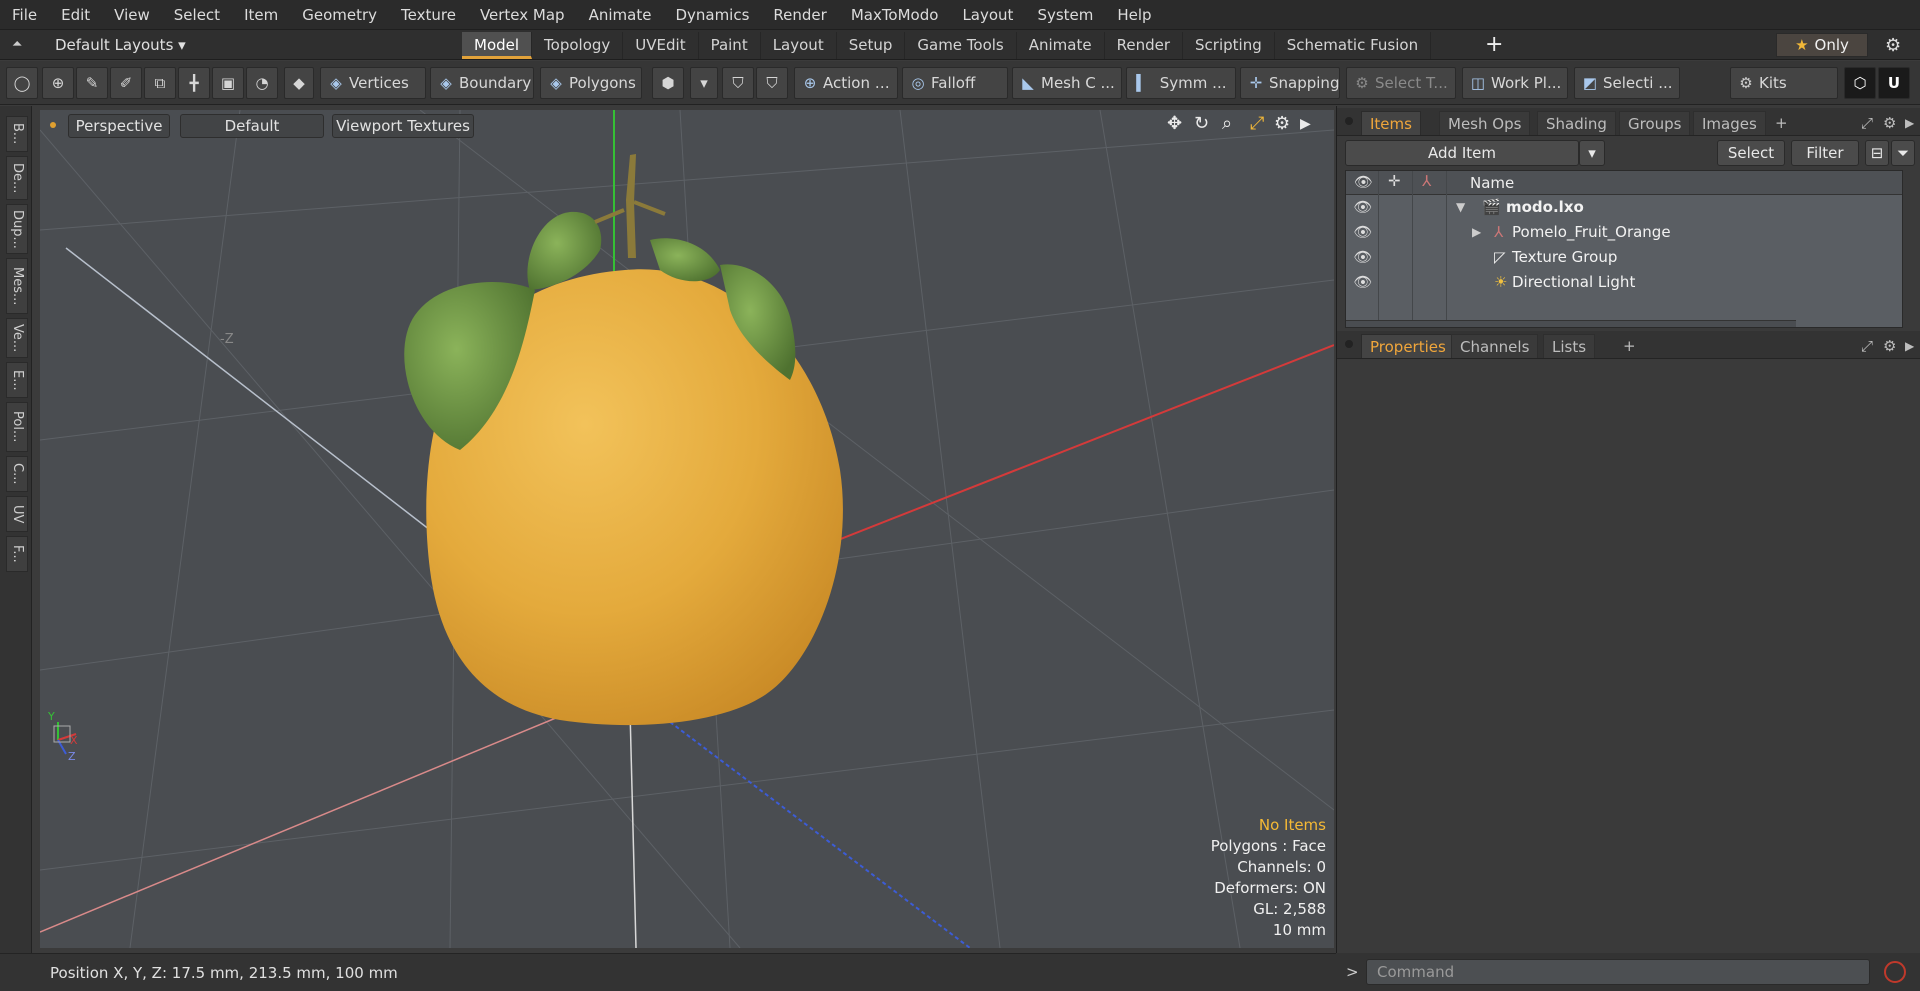 This screenshot has width=1920, height=991. I want to click on menu-item: Item, so click(261, 15).